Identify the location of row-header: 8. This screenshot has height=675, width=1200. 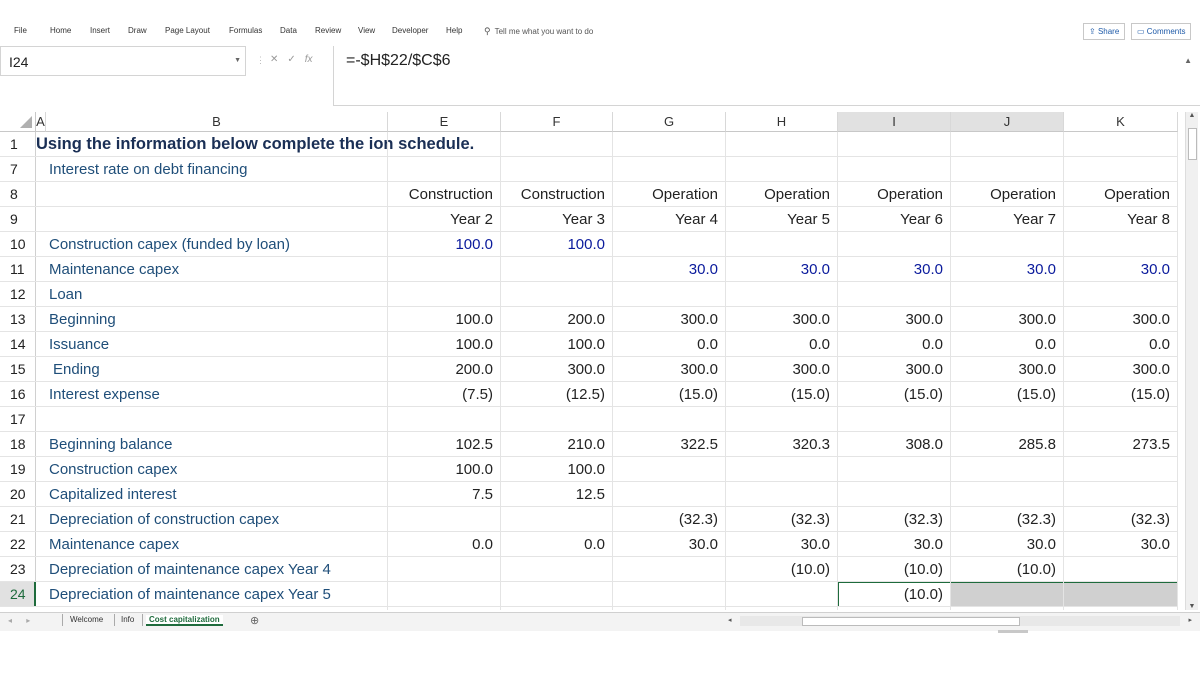
(18, 194).